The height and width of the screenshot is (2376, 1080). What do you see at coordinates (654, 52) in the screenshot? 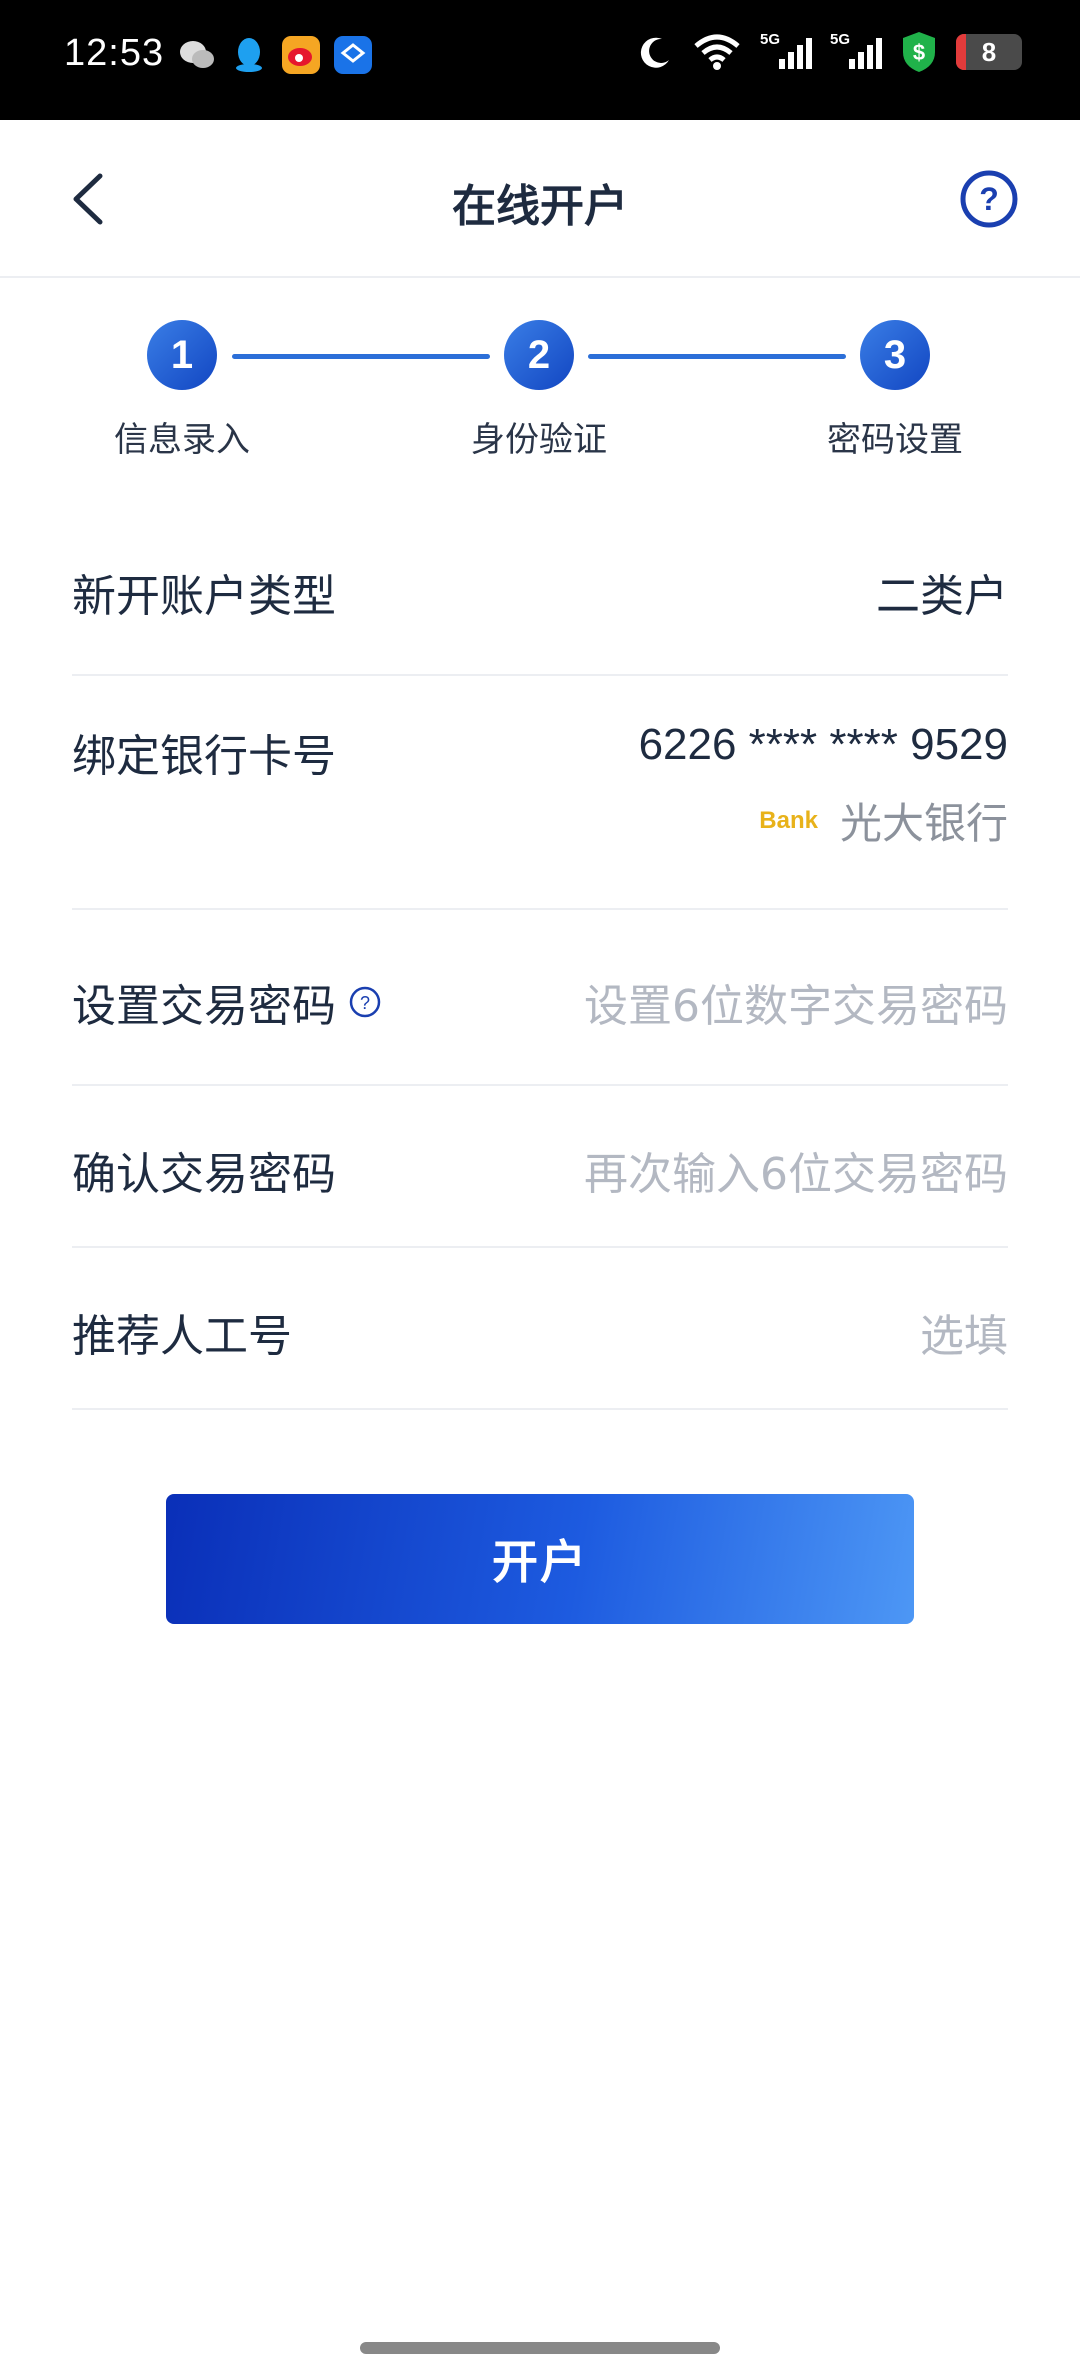
I see `moon-icon` at bounding box center [654, 52].